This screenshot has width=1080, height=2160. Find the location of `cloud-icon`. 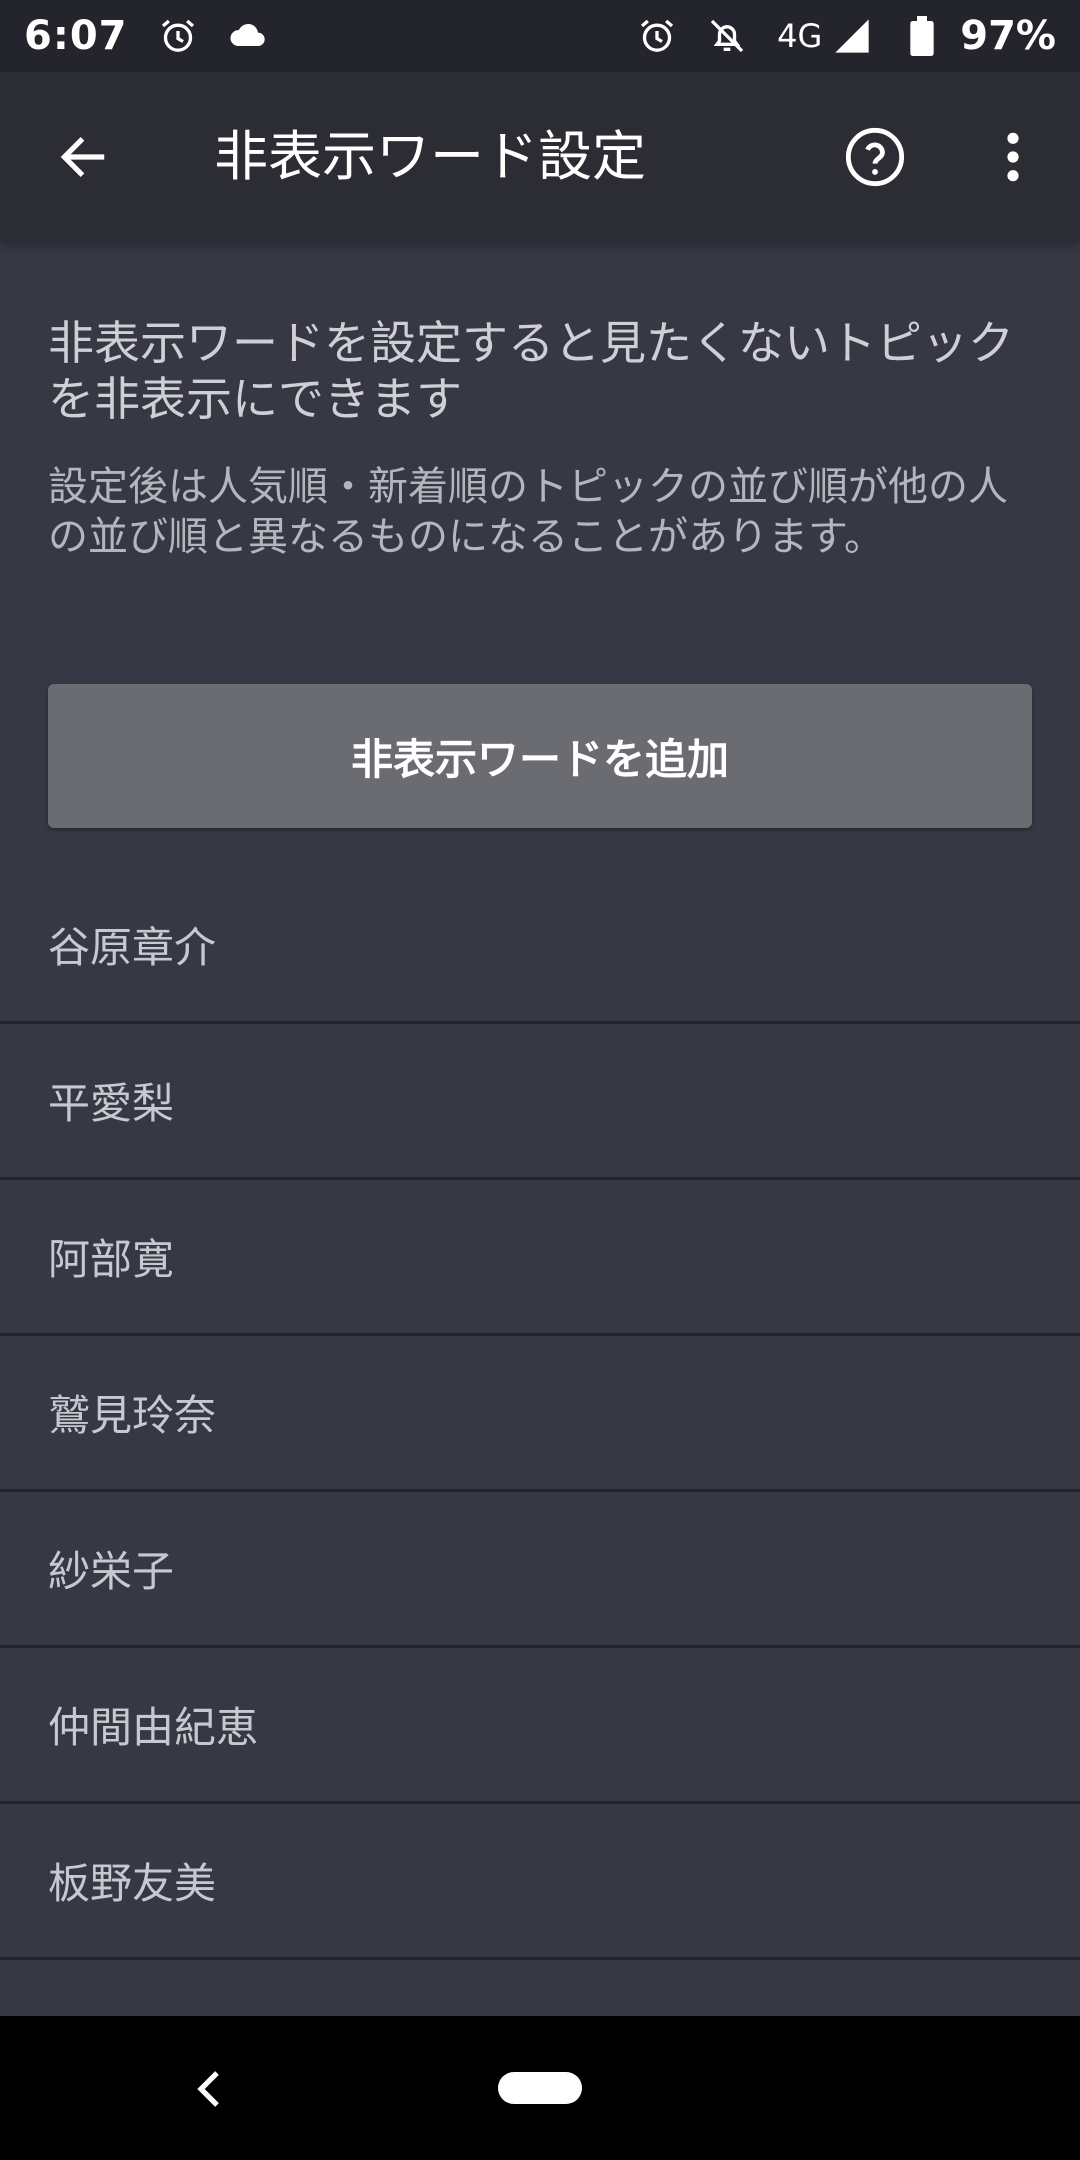

cloud-icon is located at coordinates (248, 36).